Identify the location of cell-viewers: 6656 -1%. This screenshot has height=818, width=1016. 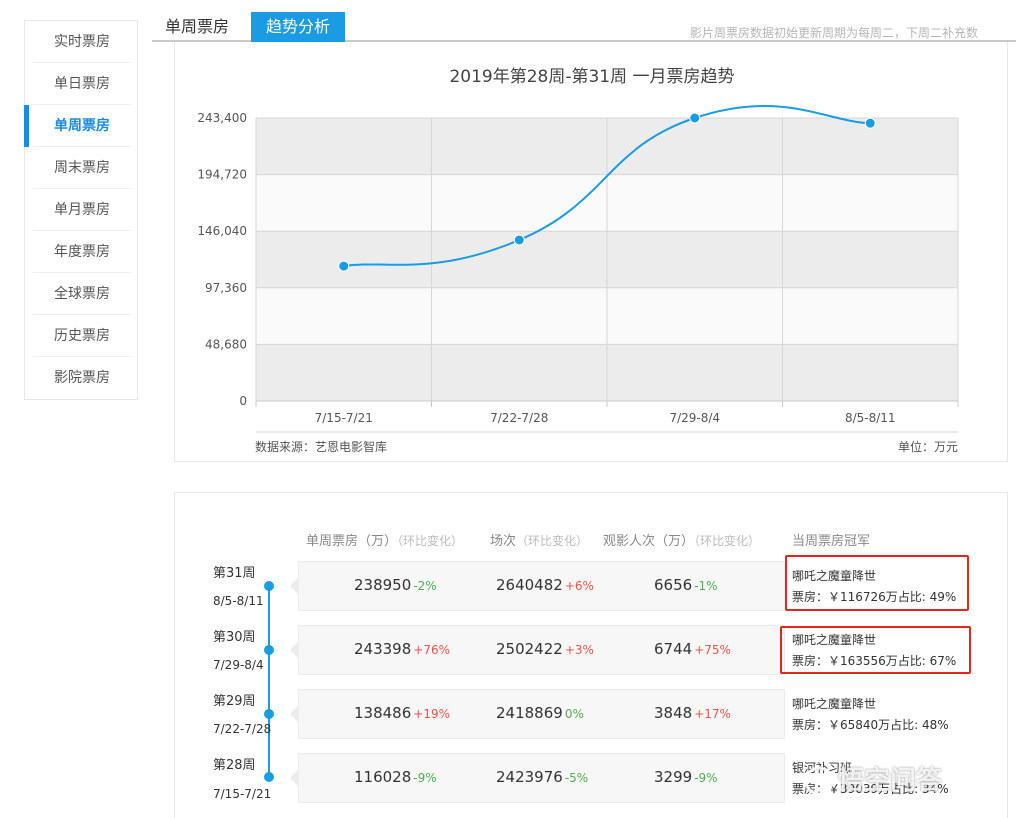
(686, 585).